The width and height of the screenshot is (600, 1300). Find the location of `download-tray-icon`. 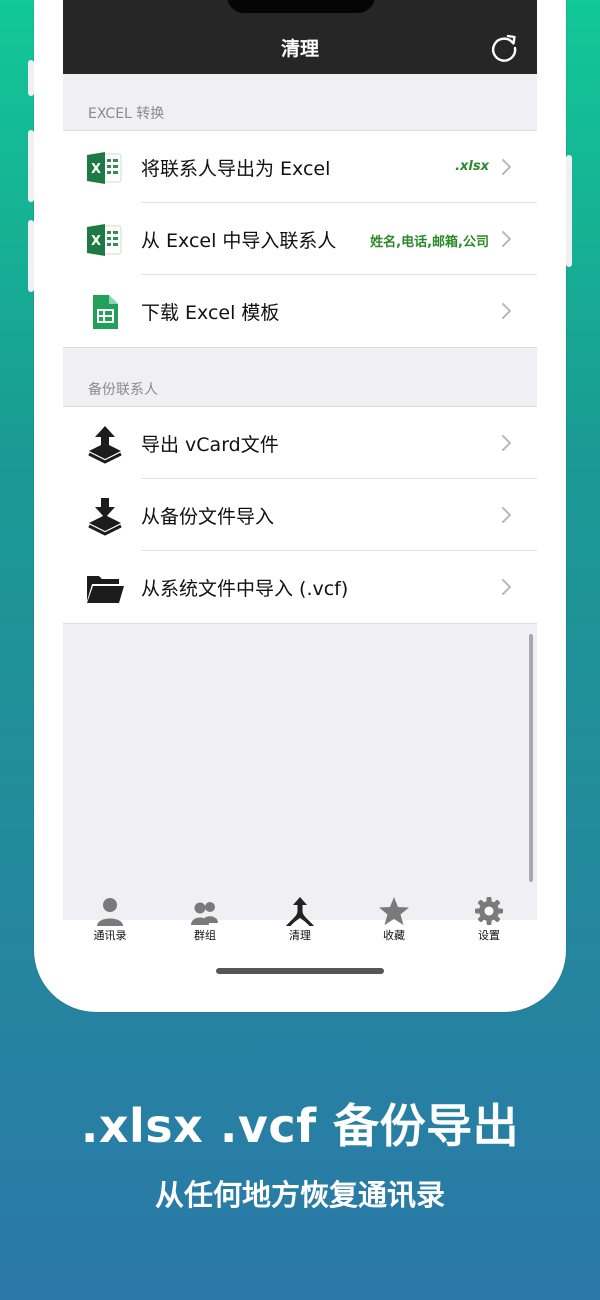

download-tray-icon is located at coordinates (105, 517).